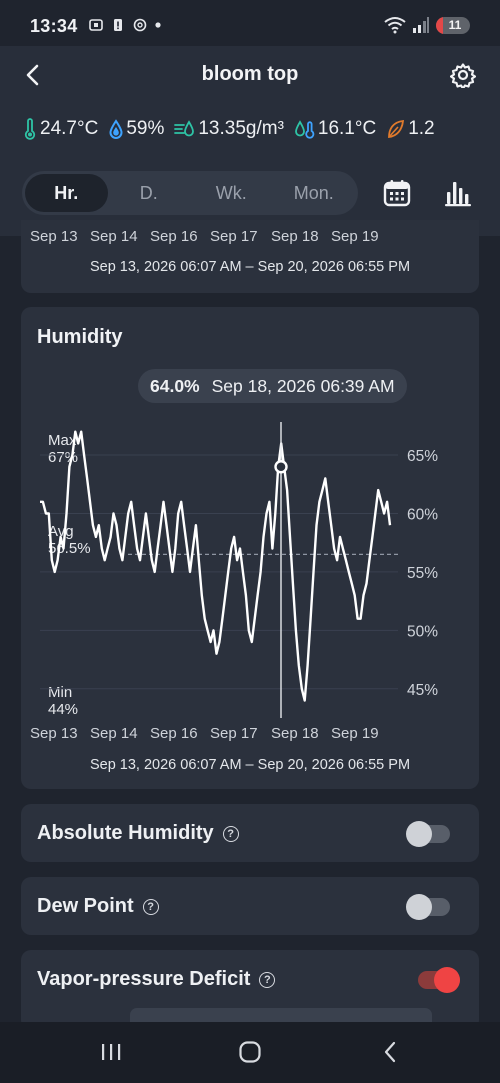  I want to click on vpd-toggle, so click(439, 980).